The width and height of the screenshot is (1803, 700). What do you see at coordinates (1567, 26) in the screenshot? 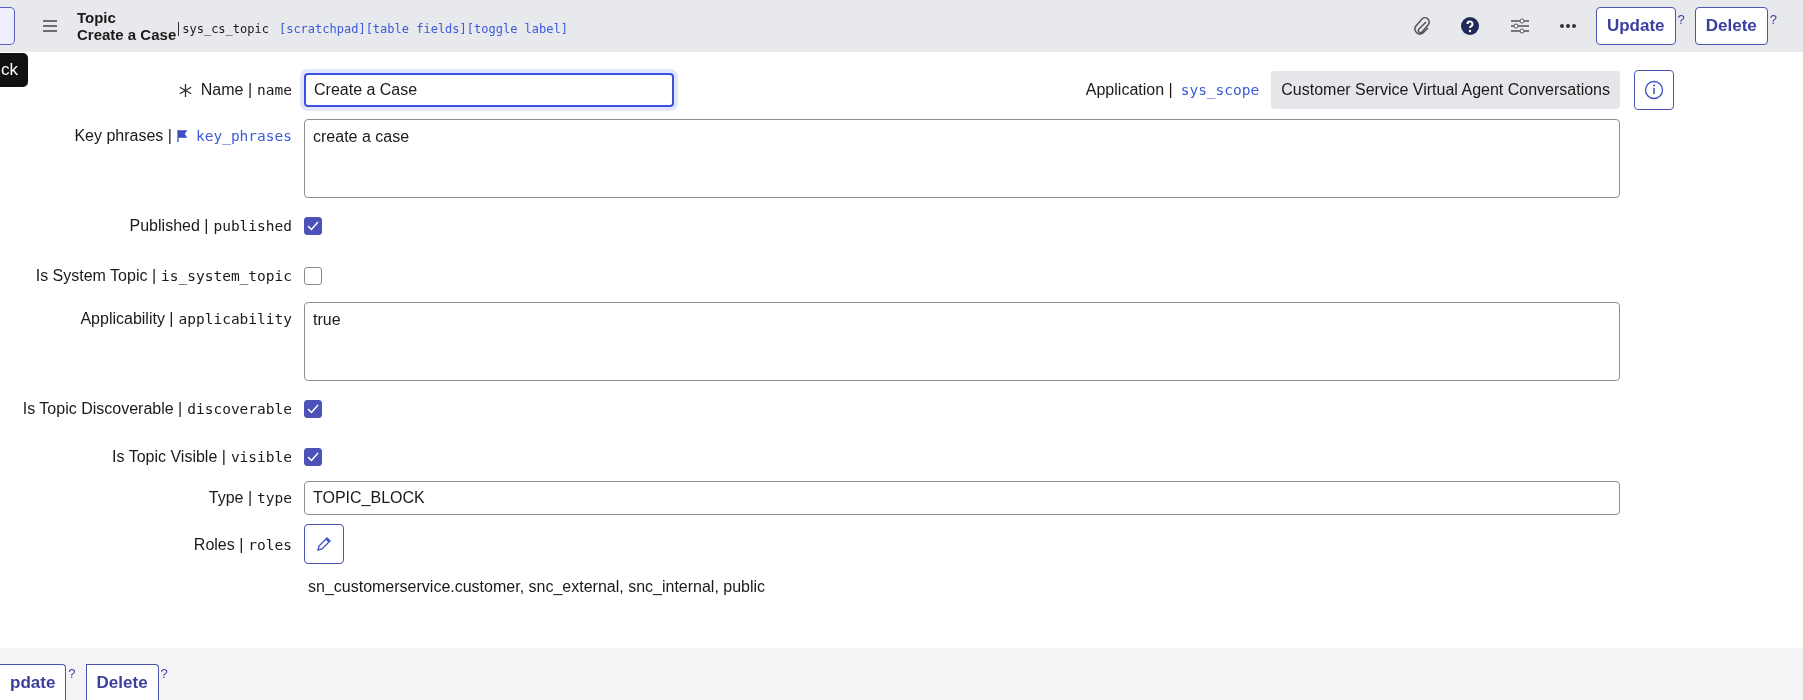
I see `more-icon` at bounding box center [1567, 26].